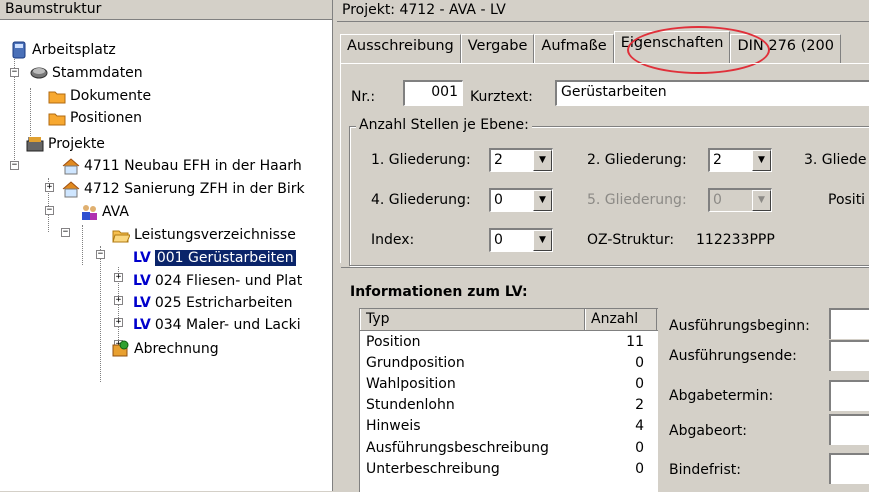  I want to click on tree-panel-header: Baumstruktur, so click(166, 10).